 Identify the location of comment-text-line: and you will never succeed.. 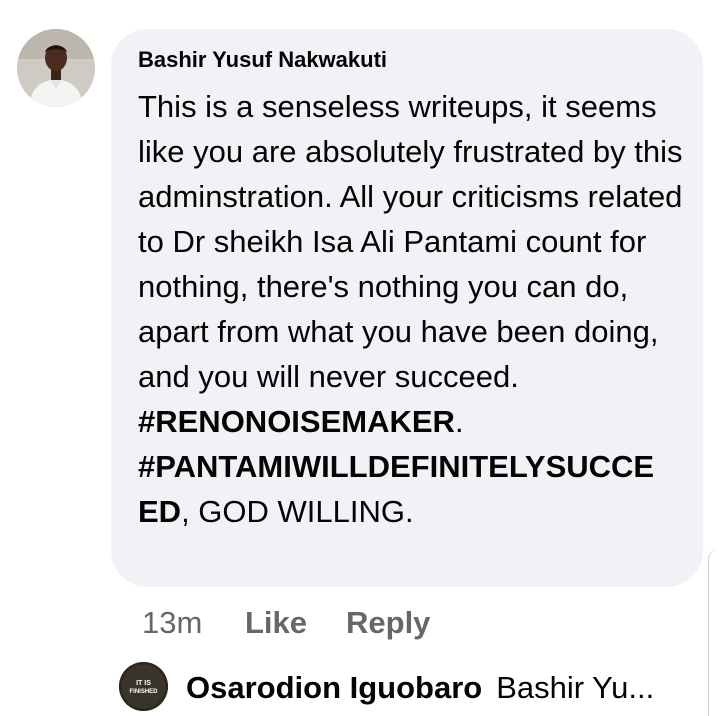
(328, 376).